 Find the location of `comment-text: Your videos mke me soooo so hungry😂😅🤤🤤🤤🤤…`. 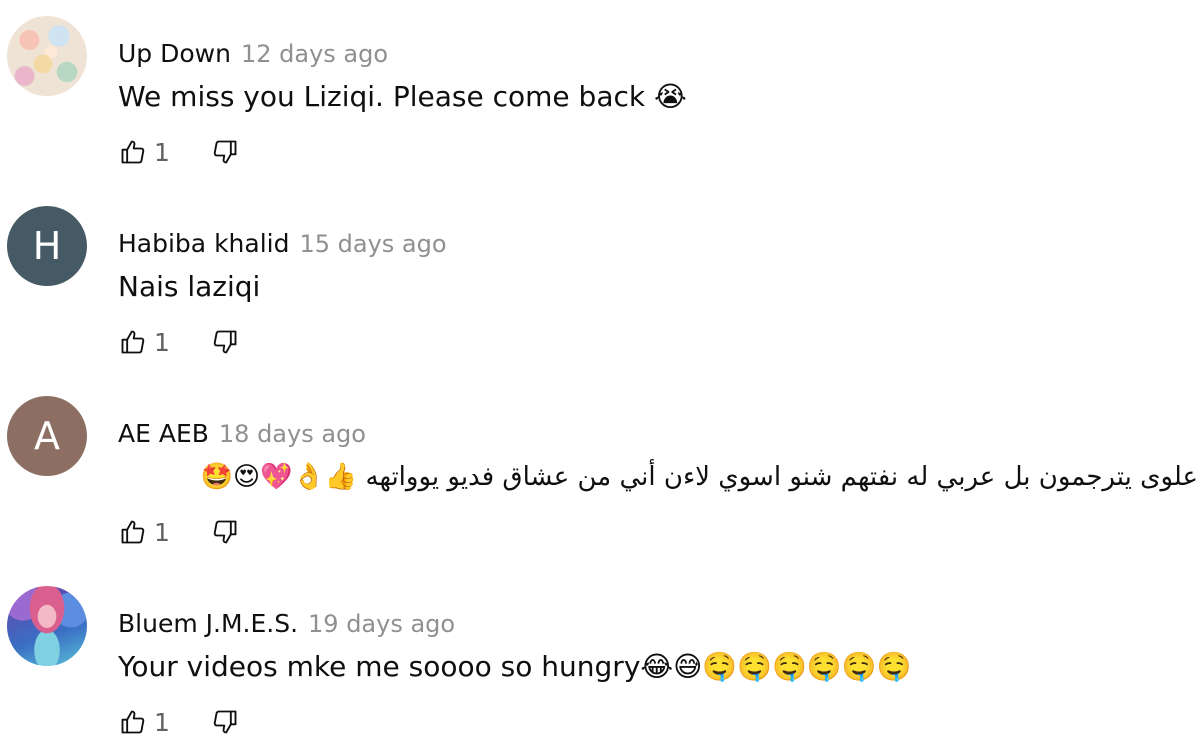

comment-text: Your videos mke me soooo so hungry😂😅🤤🤤🤤🤤… is located at coordinates (515, 666).